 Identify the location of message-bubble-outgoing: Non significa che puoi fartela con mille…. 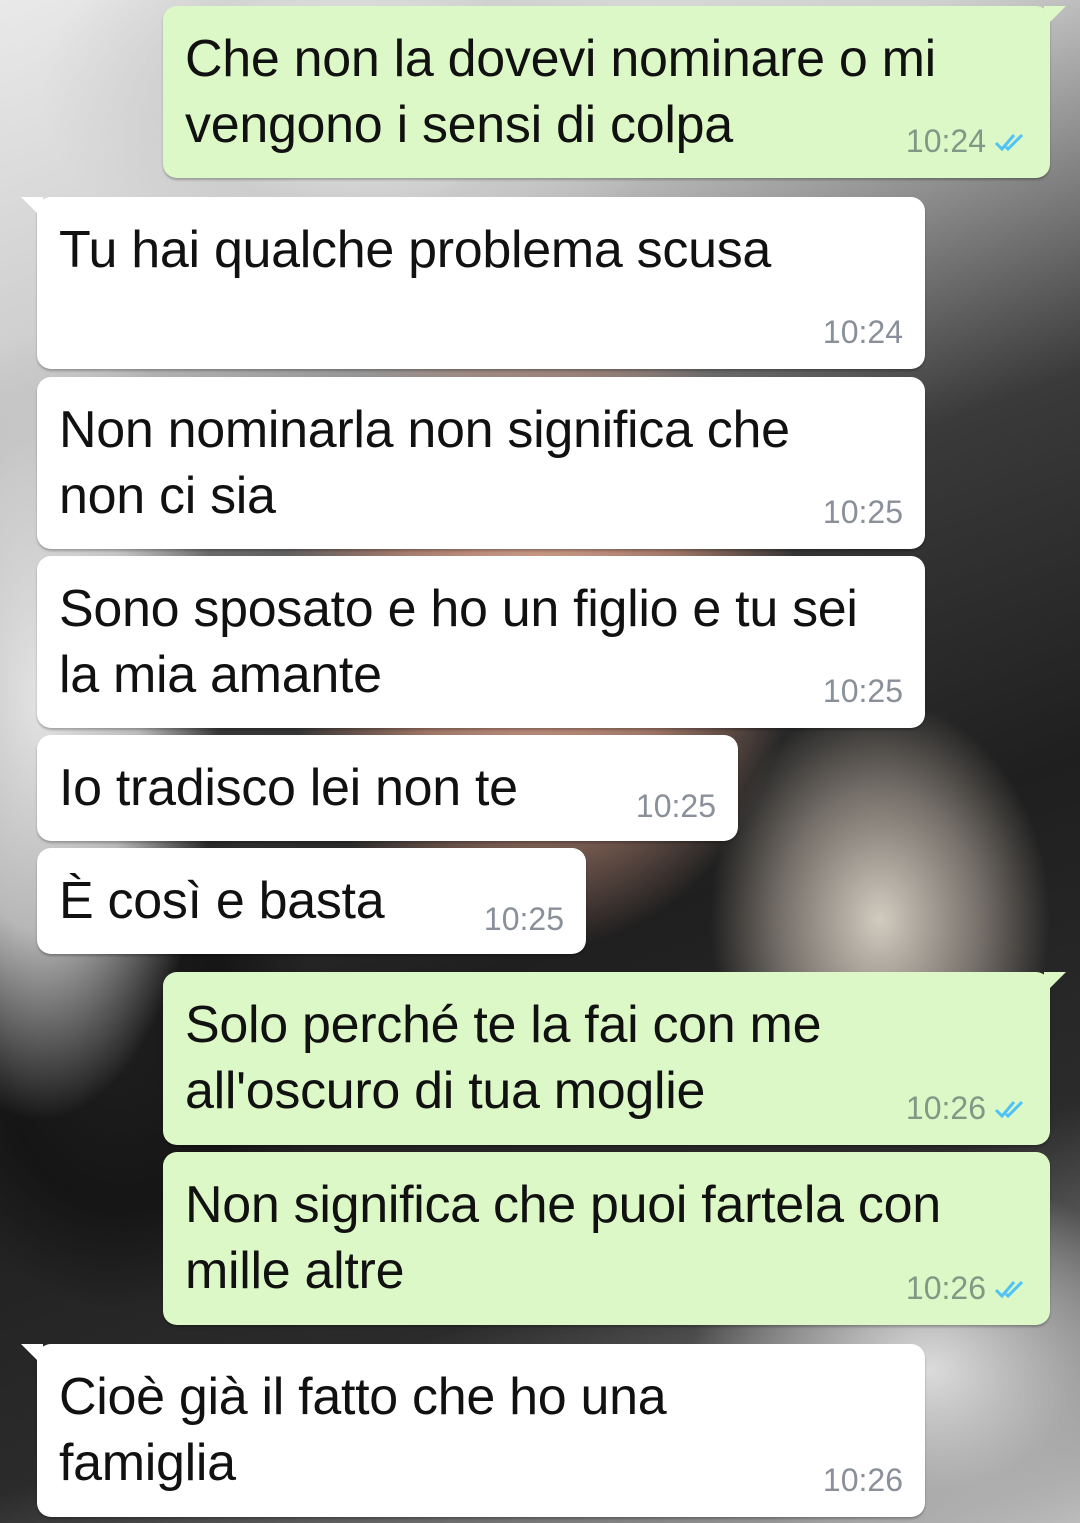
(606, 1238).